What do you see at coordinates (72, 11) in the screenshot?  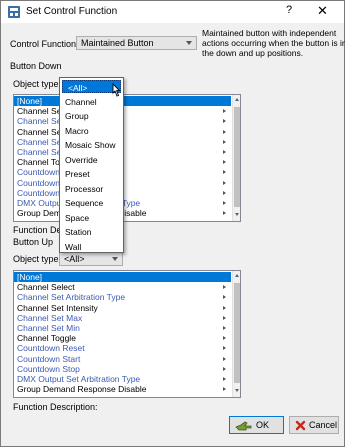 I see `window-title: Set Control Function` at bounding box center [72, 11].